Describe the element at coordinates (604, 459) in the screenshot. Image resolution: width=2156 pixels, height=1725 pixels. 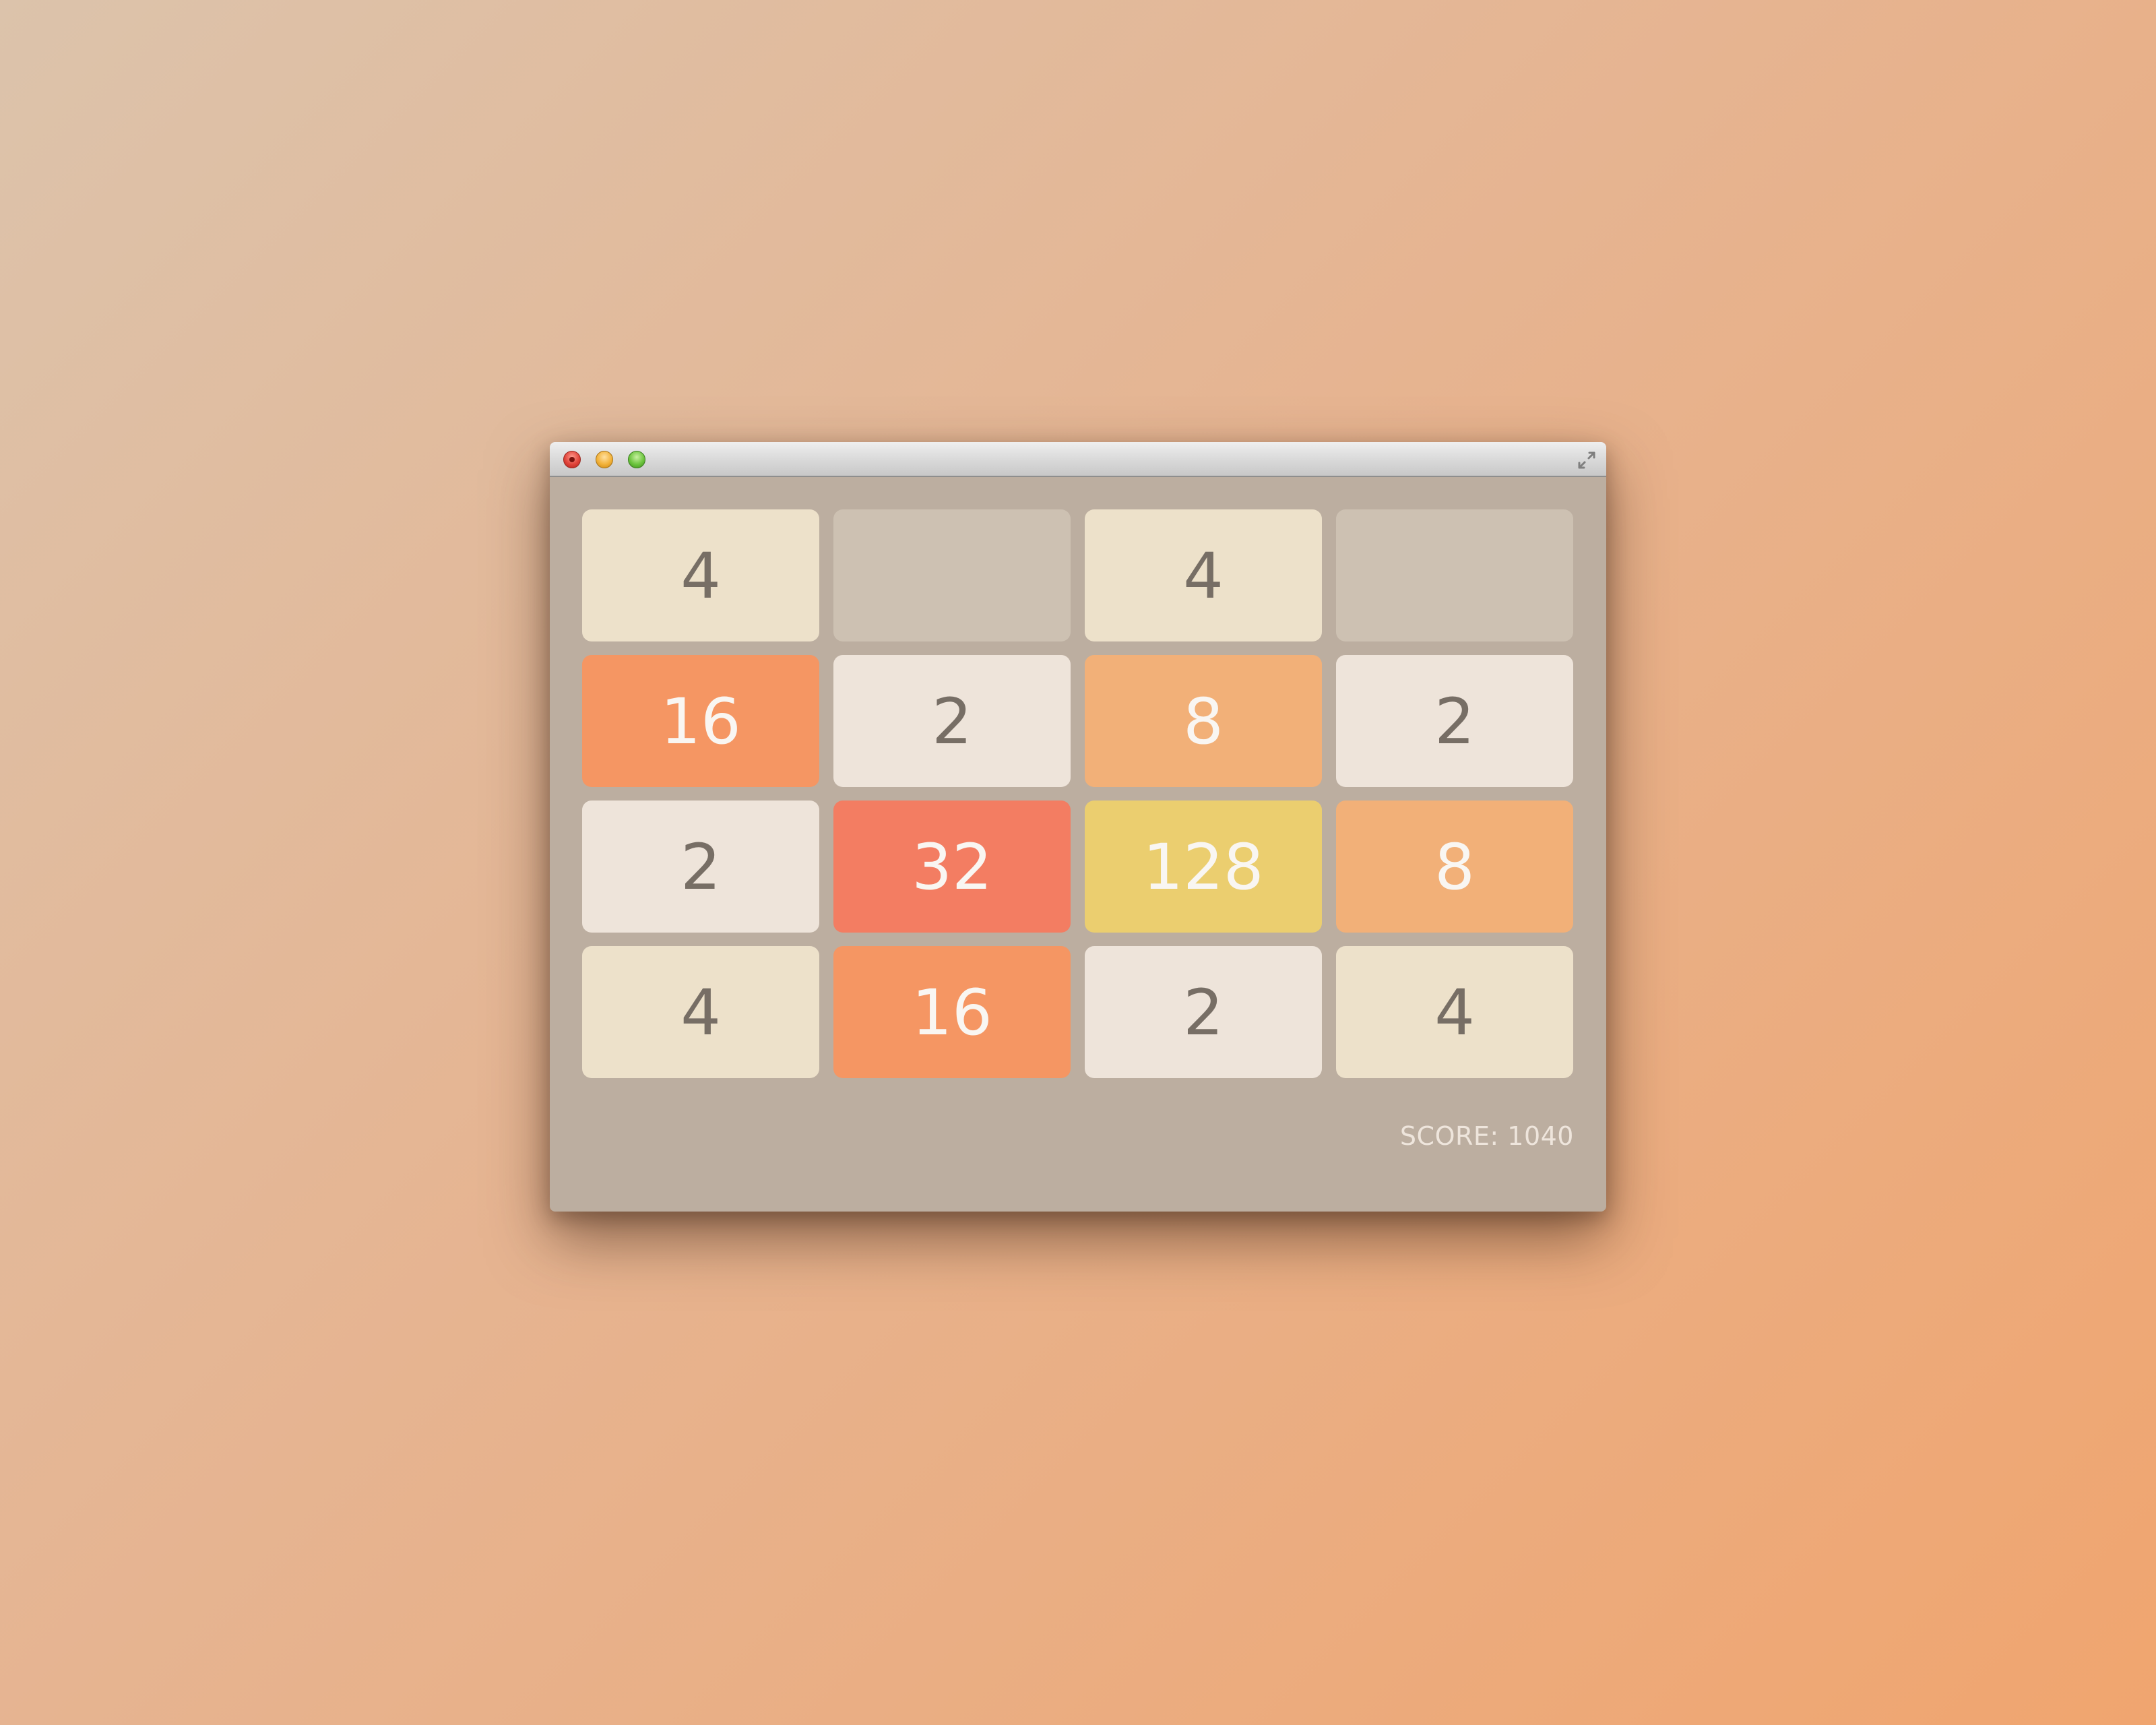
I see `minimize-window-button` at that location.